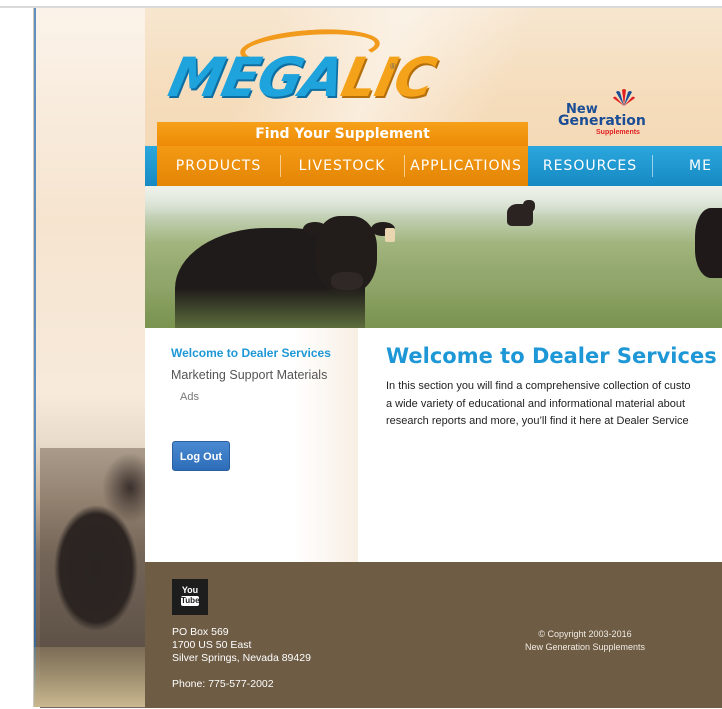 Image resolution: width=722 pixels, height=709 pixels. What do you see at coordinates (212, 645) in the screenshot?
I see `address-line: 1700 US 50 East` at bounding box center [212, 645].